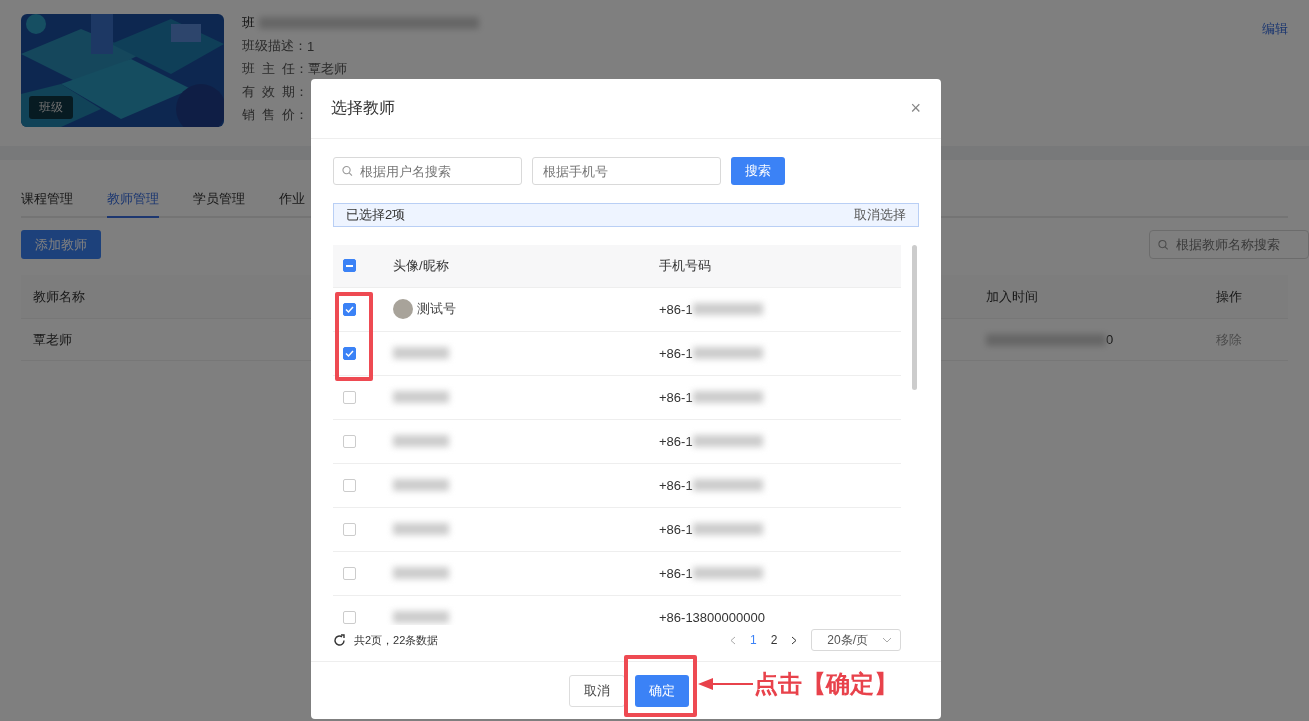 The width and height of the screenshot is (1309, 721). What do you see at coordinates (685, 265) in the screenshot?
I see `column-header: 手机号码` at bounding box center [685, 265].